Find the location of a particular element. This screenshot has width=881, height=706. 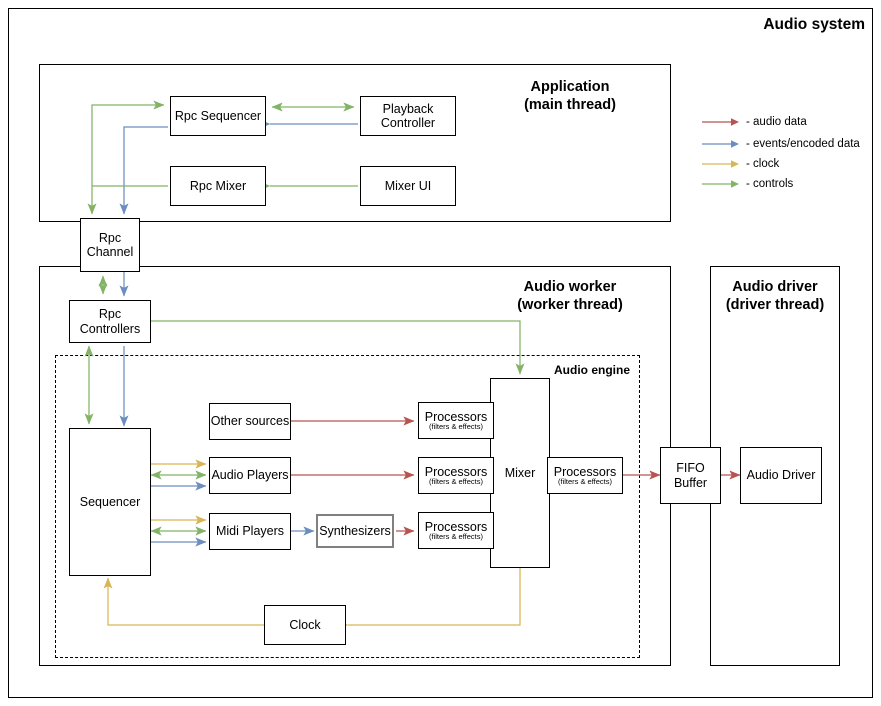

box-mixer-label: Mixer is located at coordinates (520, 472).